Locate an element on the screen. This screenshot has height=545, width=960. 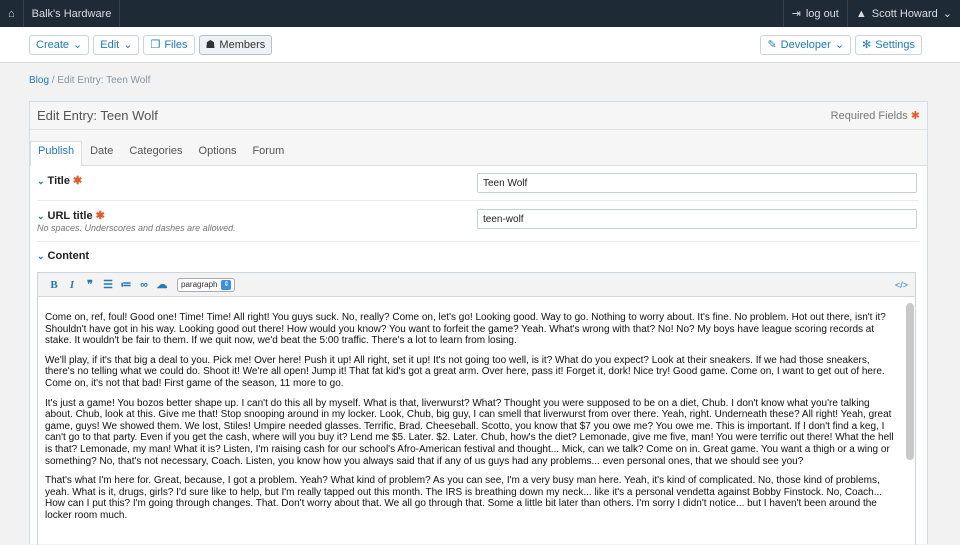
gear-icon: ✻ is located at coordinates (867, 45).